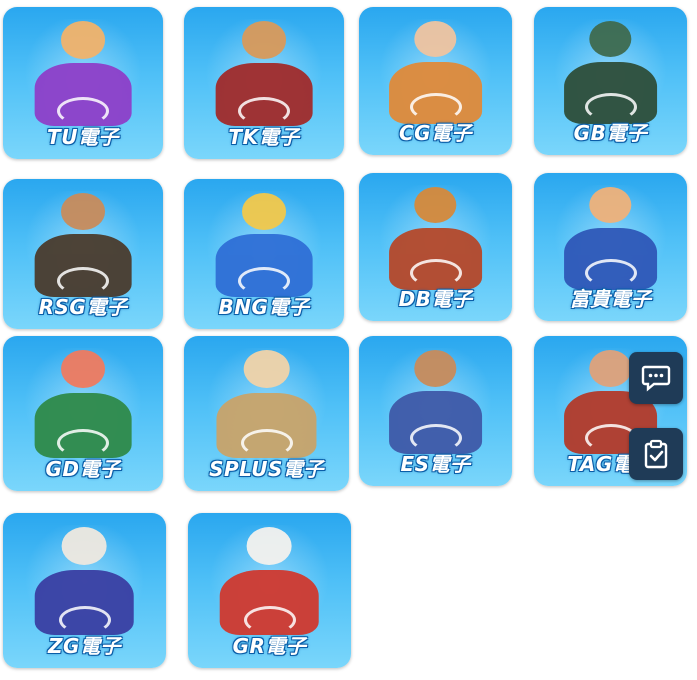 Image resolution: width=697 pixels, height=680 pixels. Describe the element at coordinates (266, 469) in the screenshot. I see `game-tile-label: SPLUS電子` at that location.